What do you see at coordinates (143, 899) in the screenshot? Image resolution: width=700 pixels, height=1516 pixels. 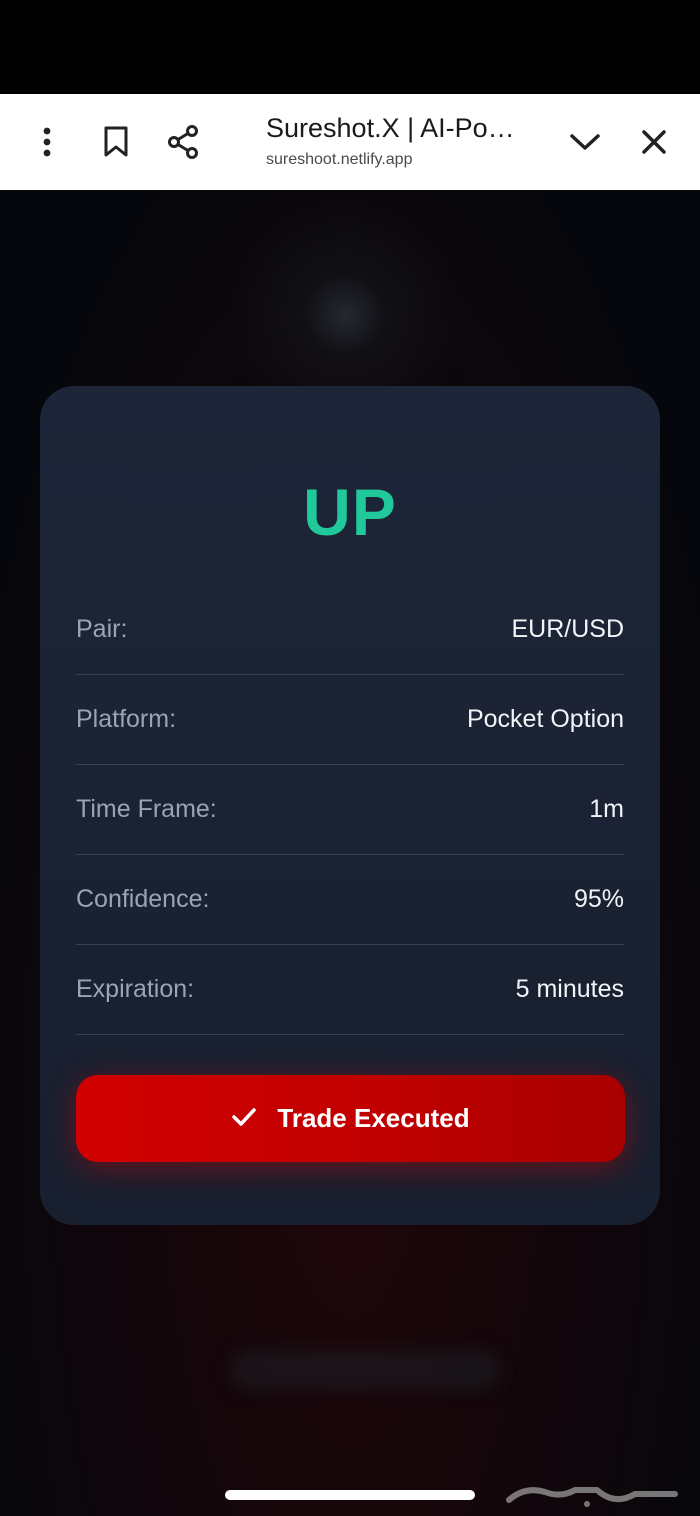 I see `detail-label: Confidence:` at bounding box center [143, 899].